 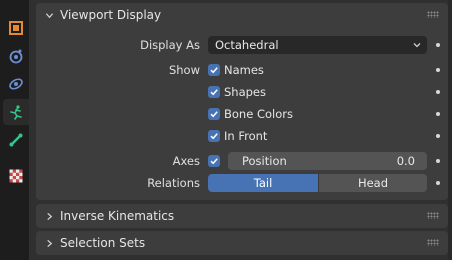 I want to click on names-checkbox, so click(x=214, y=70).